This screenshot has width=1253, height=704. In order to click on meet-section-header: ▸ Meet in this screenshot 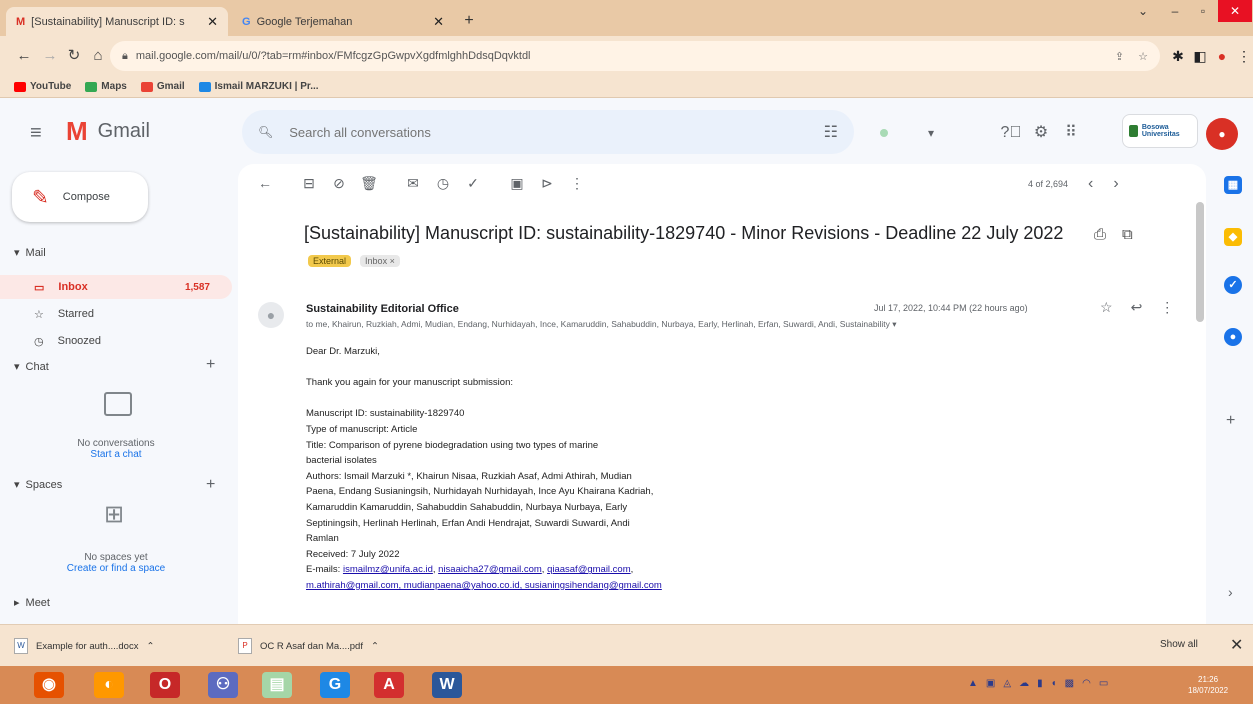, I will do `click(32, 603)`.